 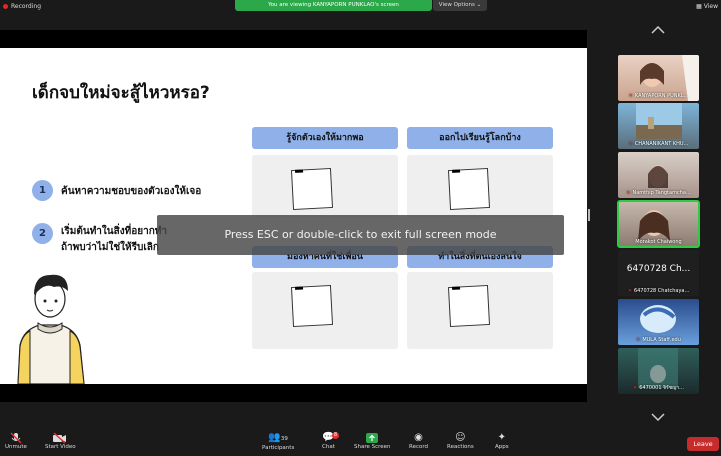 I want to click on view-options-button: View Options ⌄, so click(x=460, y=5).